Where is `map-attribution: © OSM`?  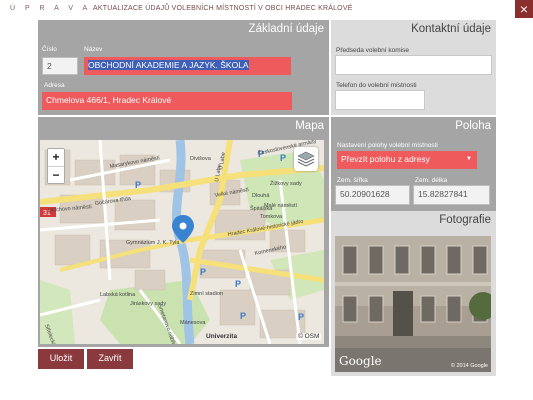 map-attribution: © OSM is located at coordinates (309, 336).